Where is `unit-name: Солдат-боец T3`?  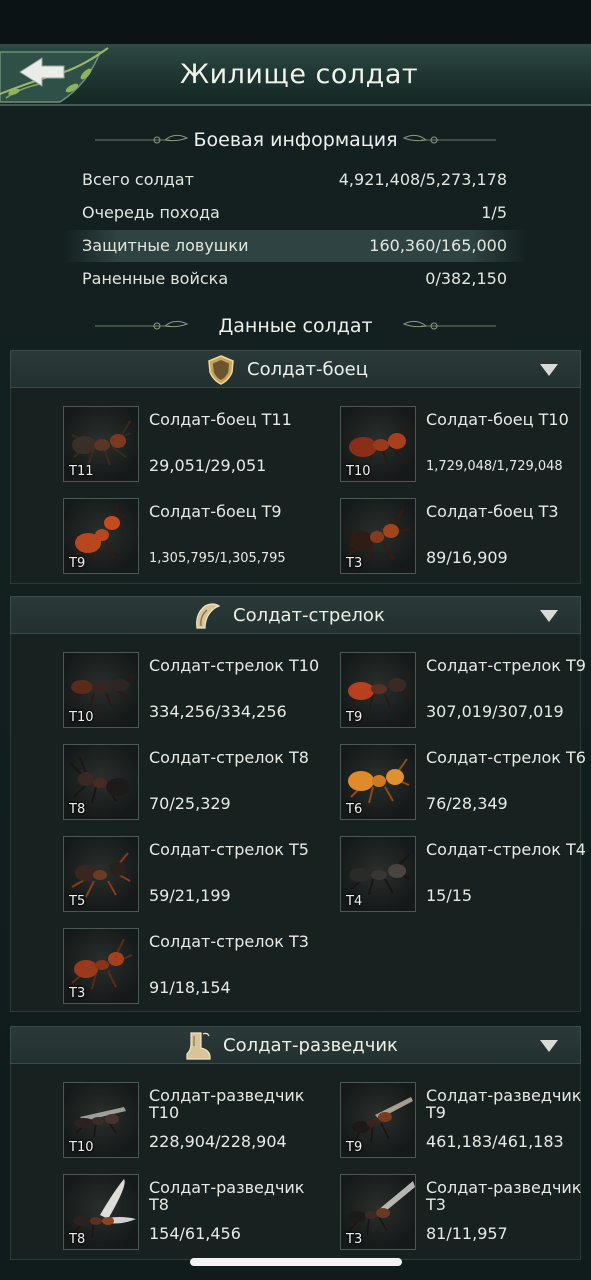 unit-name: Солдат-боец T3 is located at coordinates (492, 511).